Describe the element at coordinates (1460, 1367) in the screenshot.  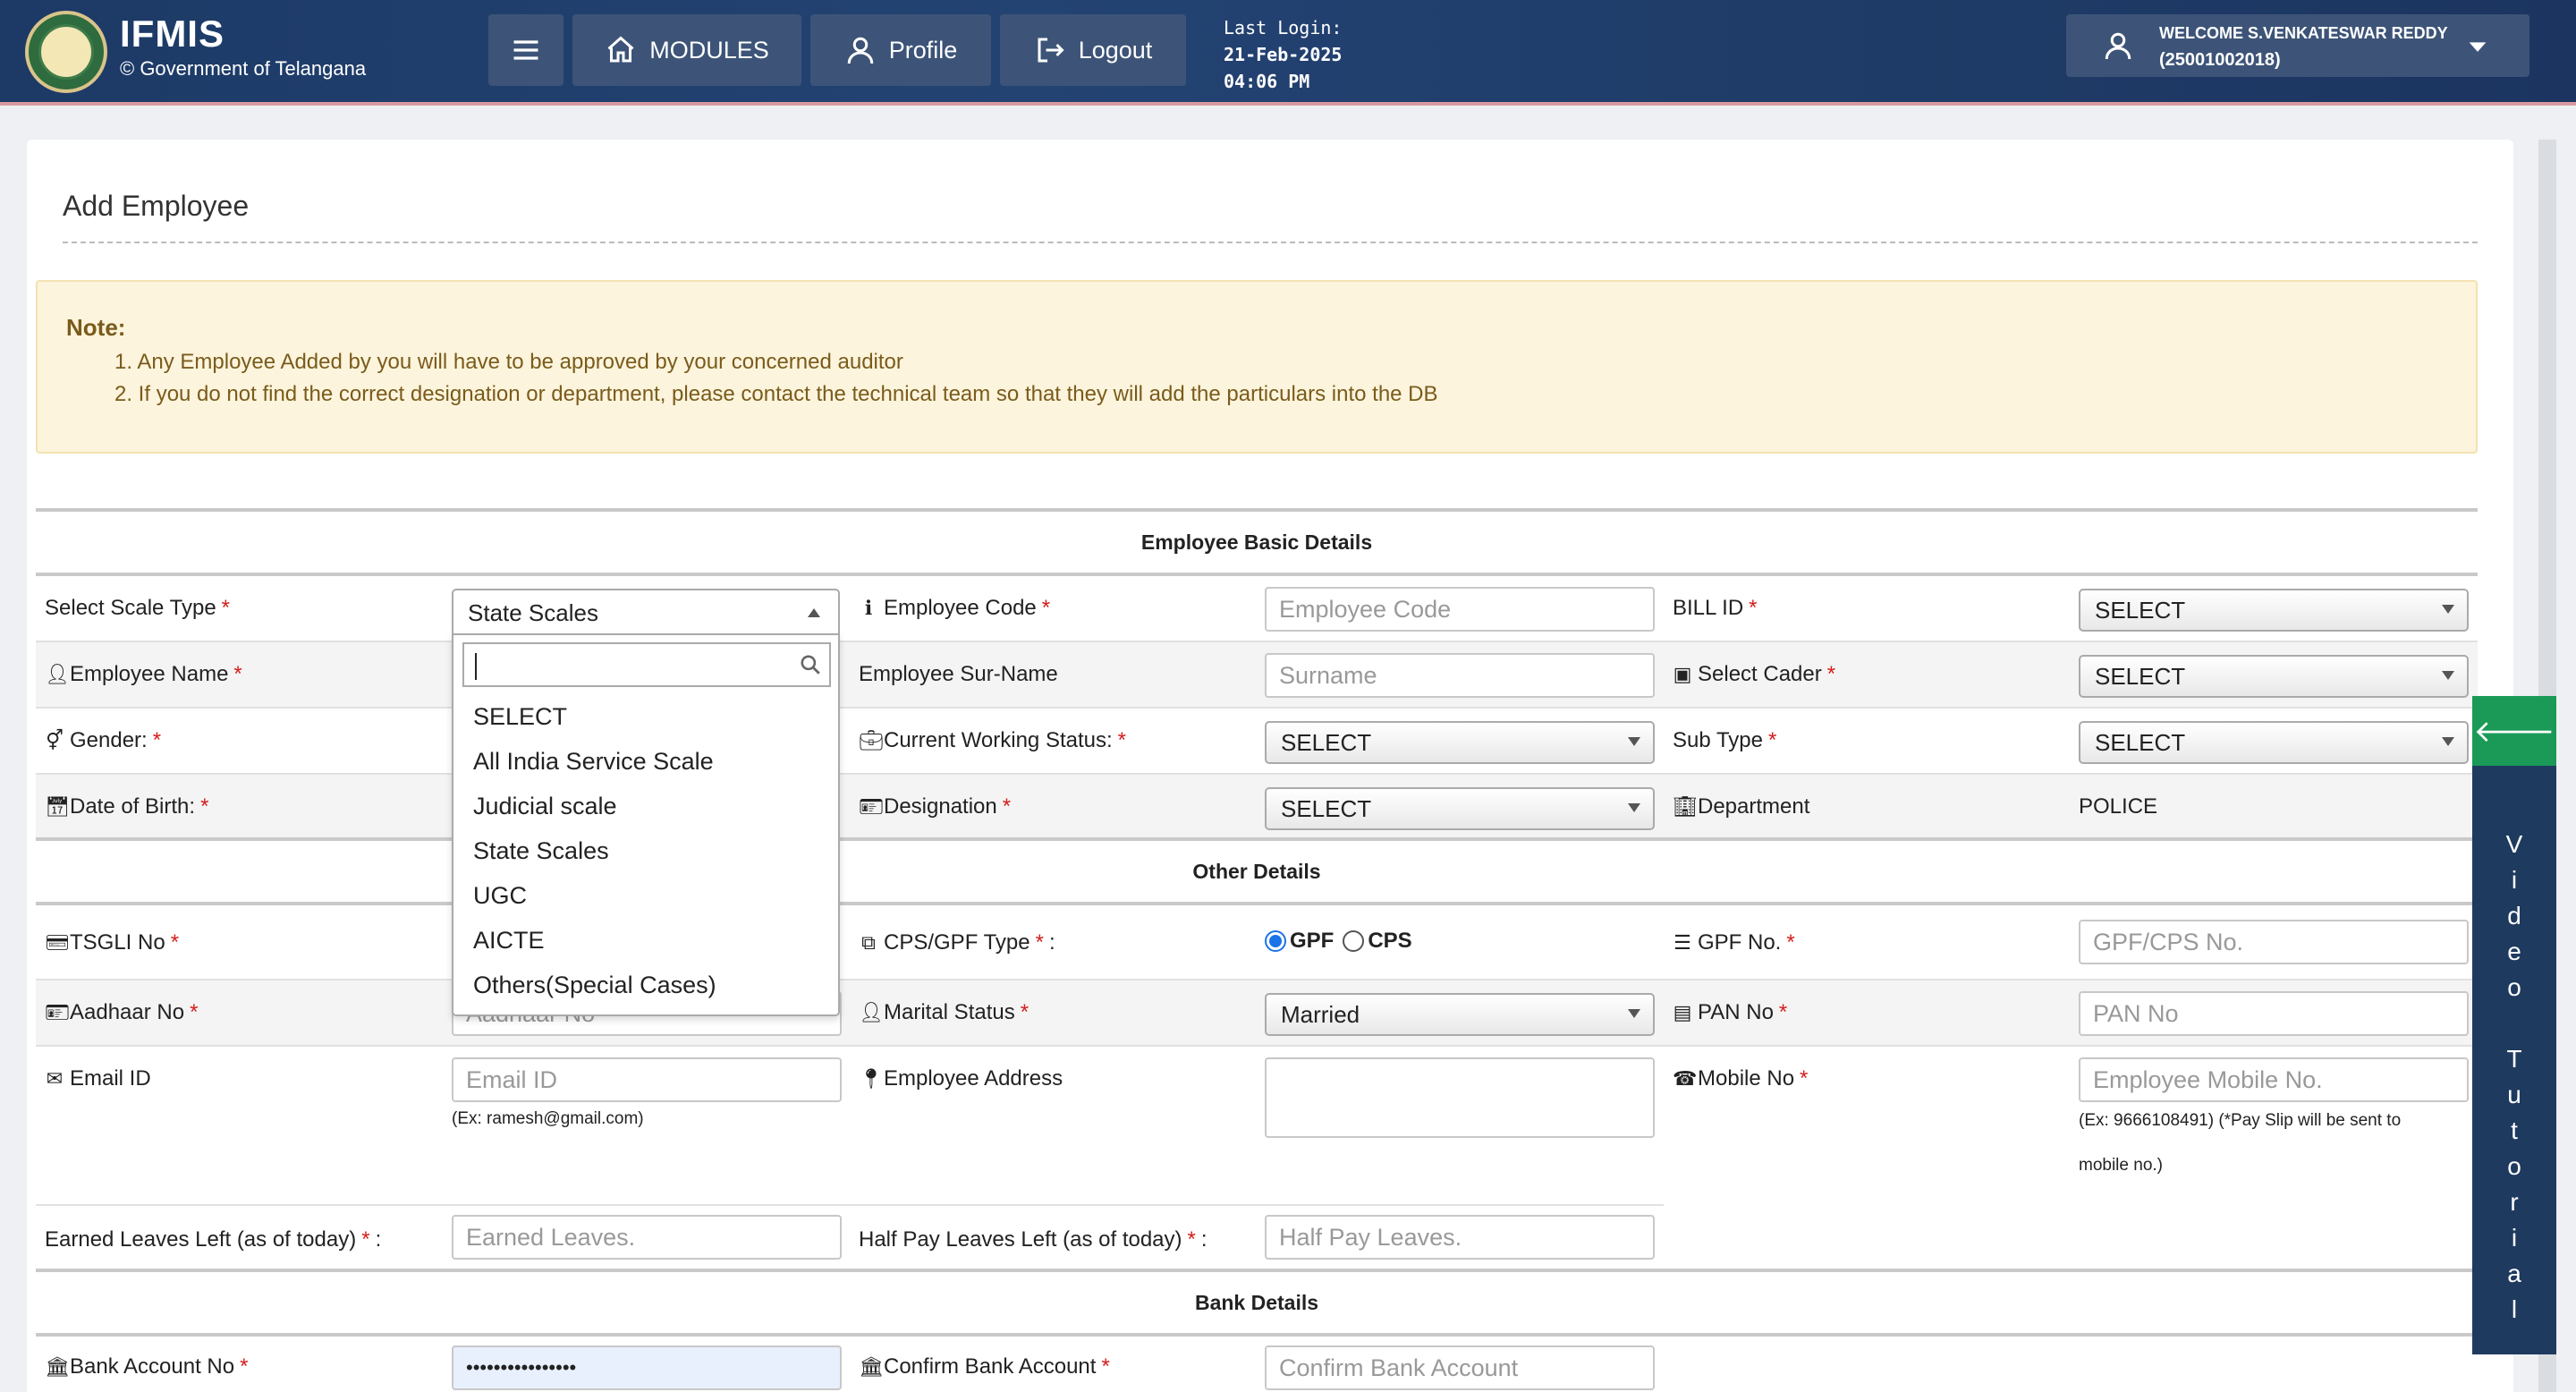
I see `confirm-bank-input: Confirm Bank Account` at that location.